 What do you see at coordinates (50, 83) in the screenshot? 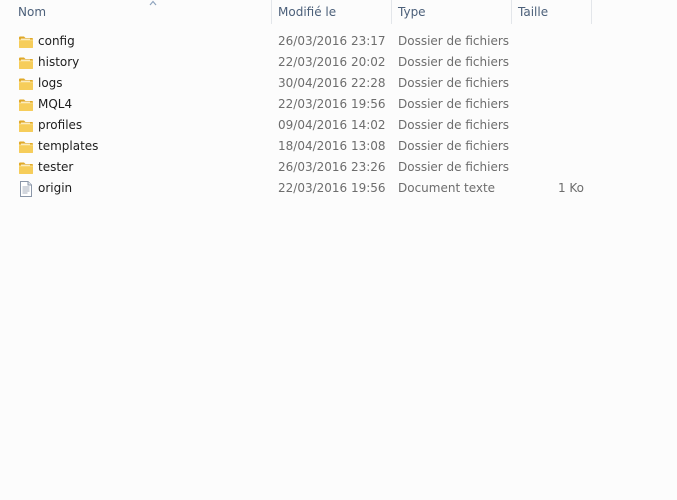
I see `file-name: logs` at bounding box center [50, 83].